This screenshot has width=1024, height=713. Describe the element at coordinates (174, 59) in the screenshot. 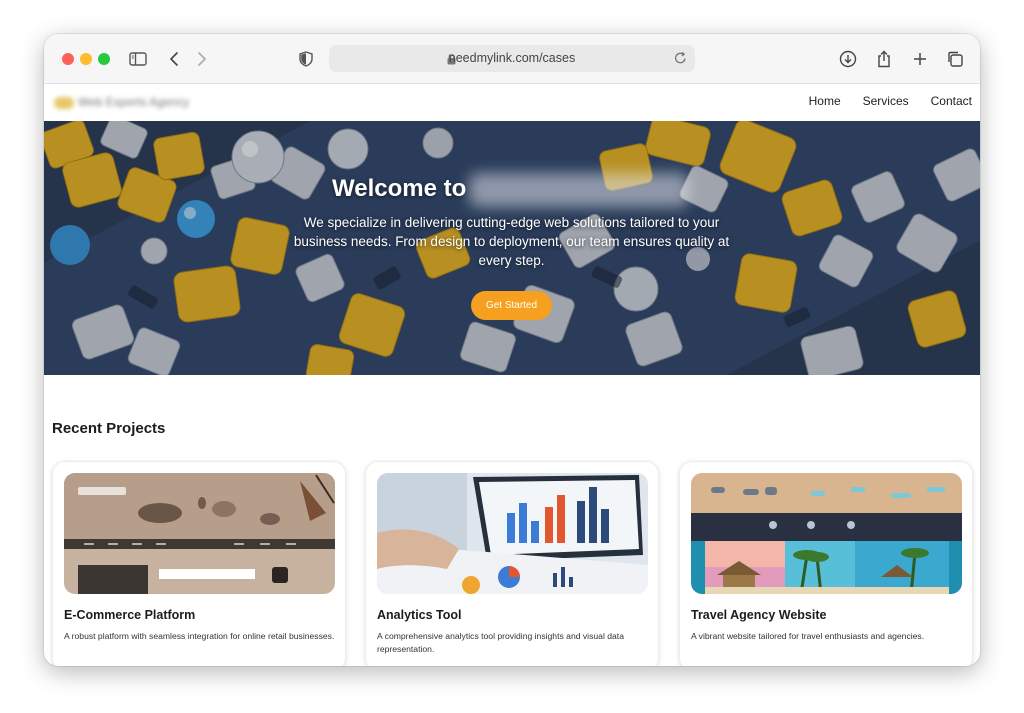

I see `back-icon` at that location.